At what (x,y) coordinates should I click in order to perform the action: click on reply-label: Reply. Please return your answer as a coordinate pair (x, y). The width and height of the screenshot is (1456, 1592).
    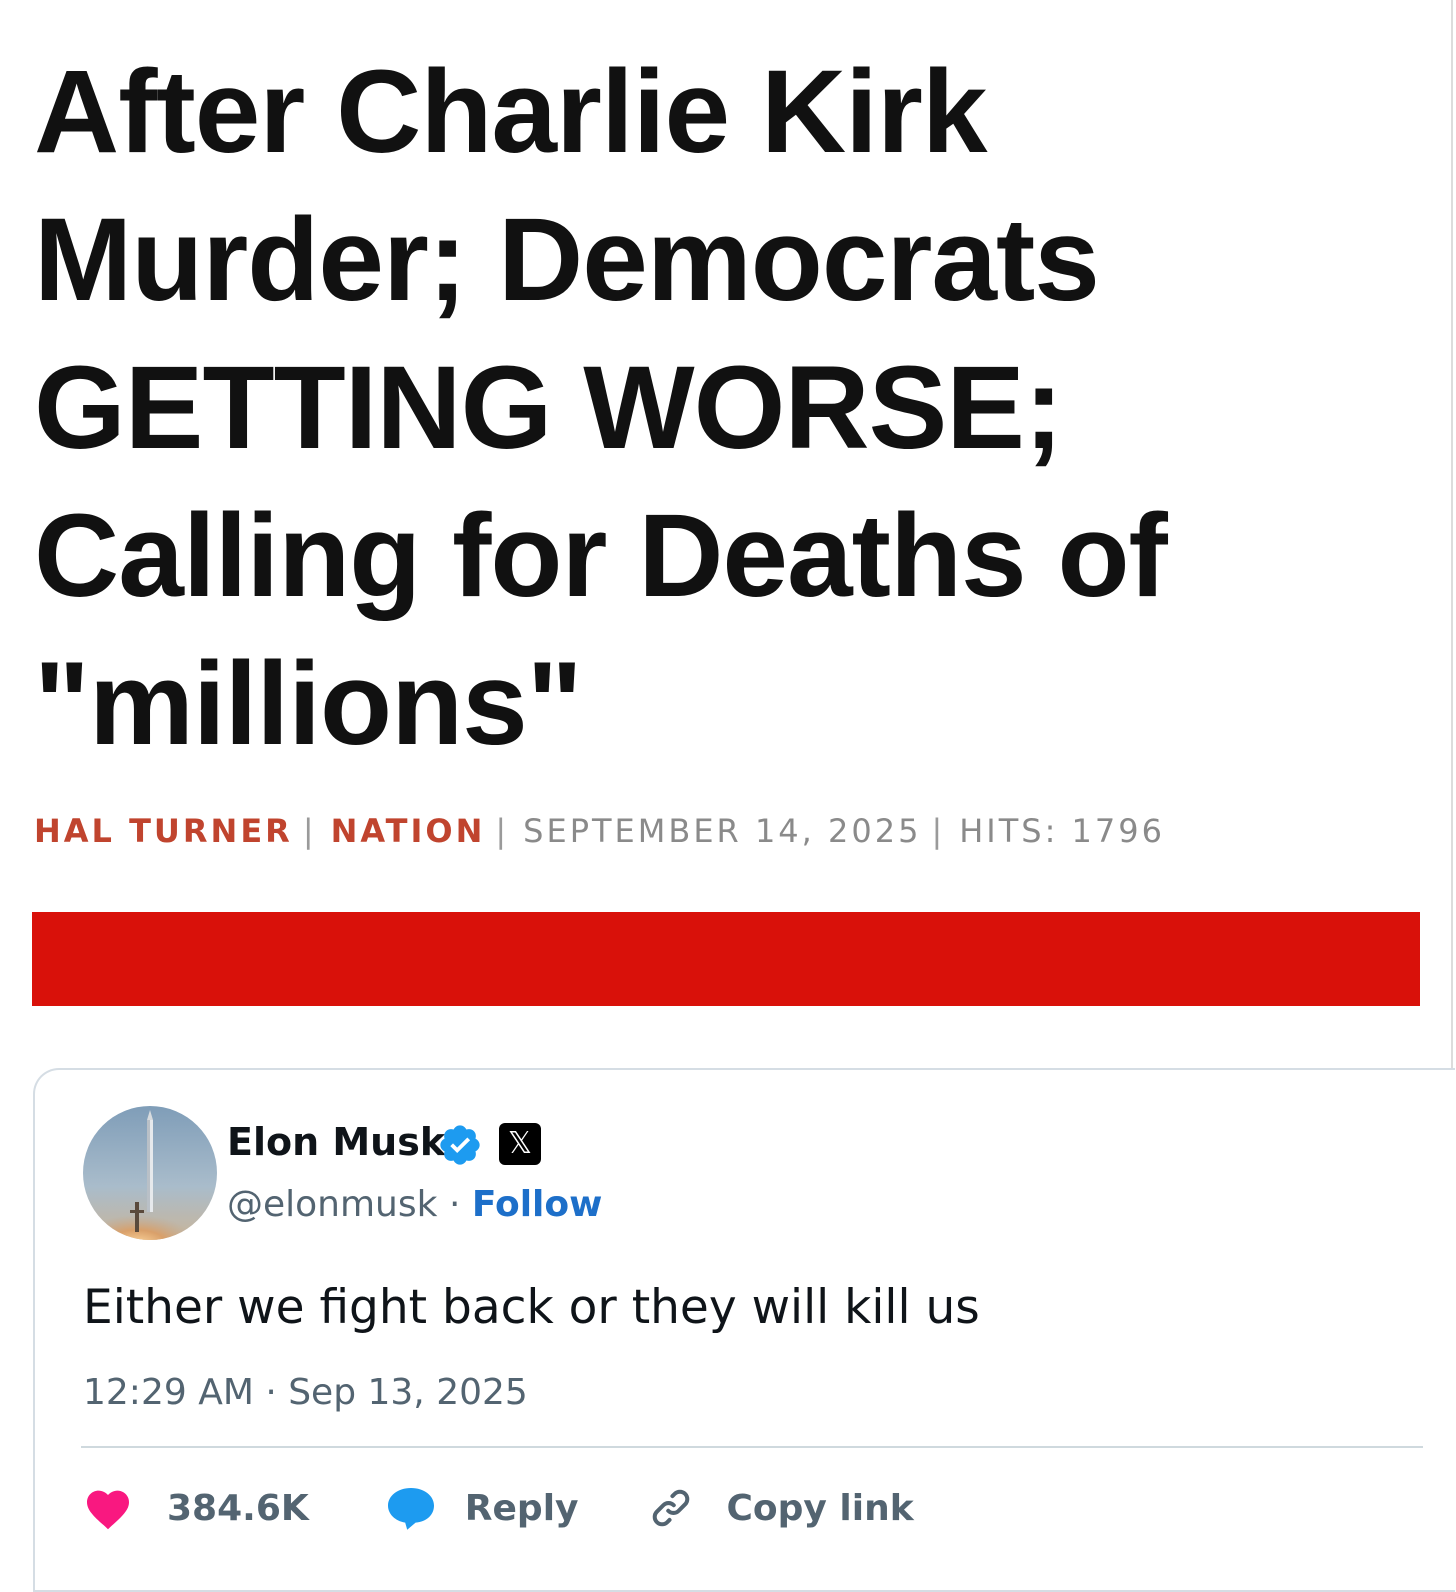
    Looking at the image, I should click on (521, 1508).